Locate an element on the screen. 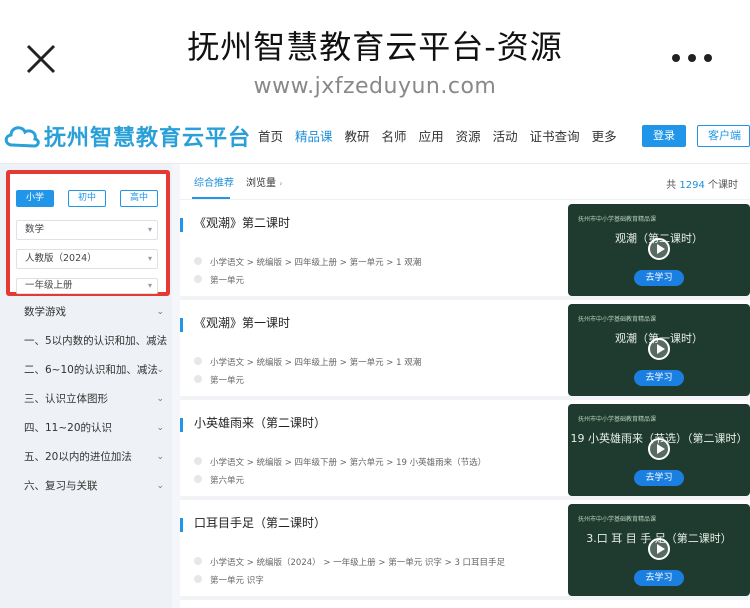  tab-views: 浏览量 › is located at coordinates (264, 181).